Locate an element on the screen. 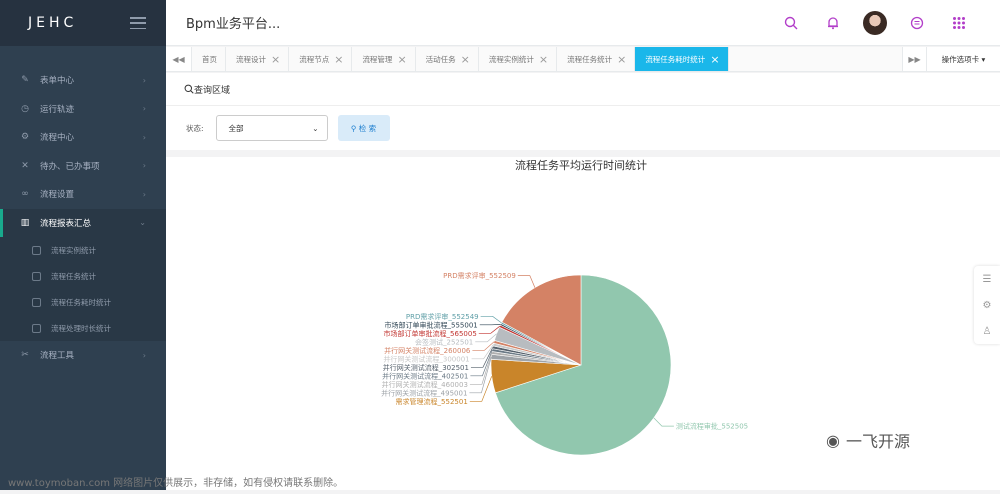 This screenshot has width=1000, height=494. app-logo: JEHC is located at coordinates (52, 23).